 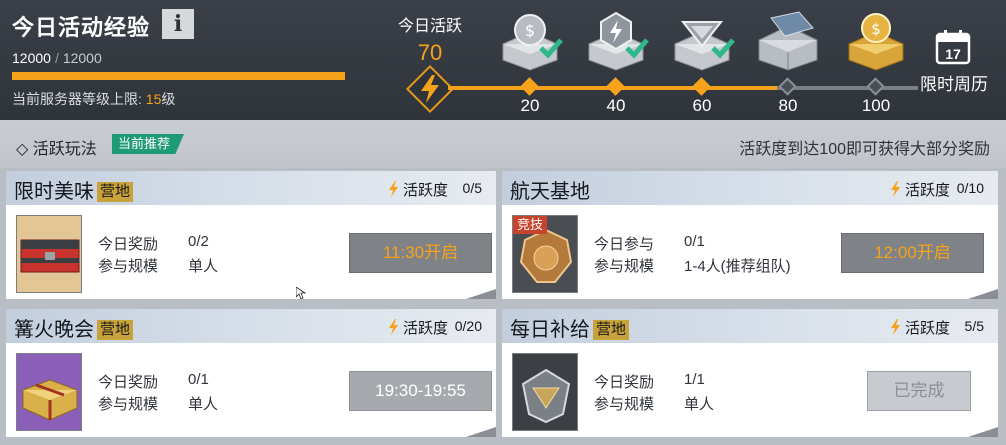 What do you see at coordinates (704, 46) in the screenshot?
I see `silver-emblem-chest-icon` at bounding box center [704, 46].